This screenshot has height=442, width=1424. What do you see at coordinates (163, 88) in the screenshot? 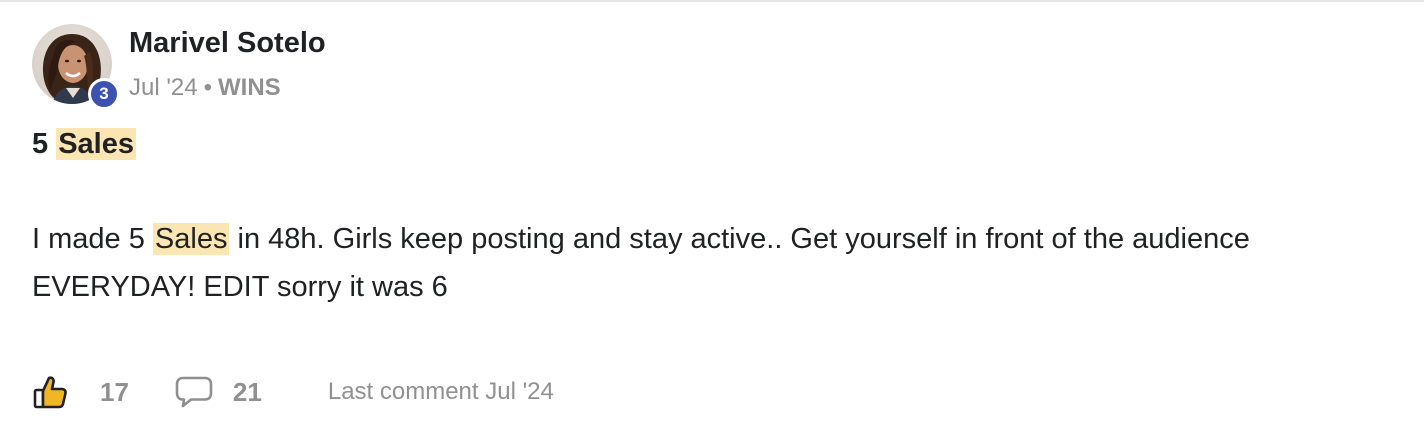
I see `post-date: Jul '24` at bounding box center [163, 88].